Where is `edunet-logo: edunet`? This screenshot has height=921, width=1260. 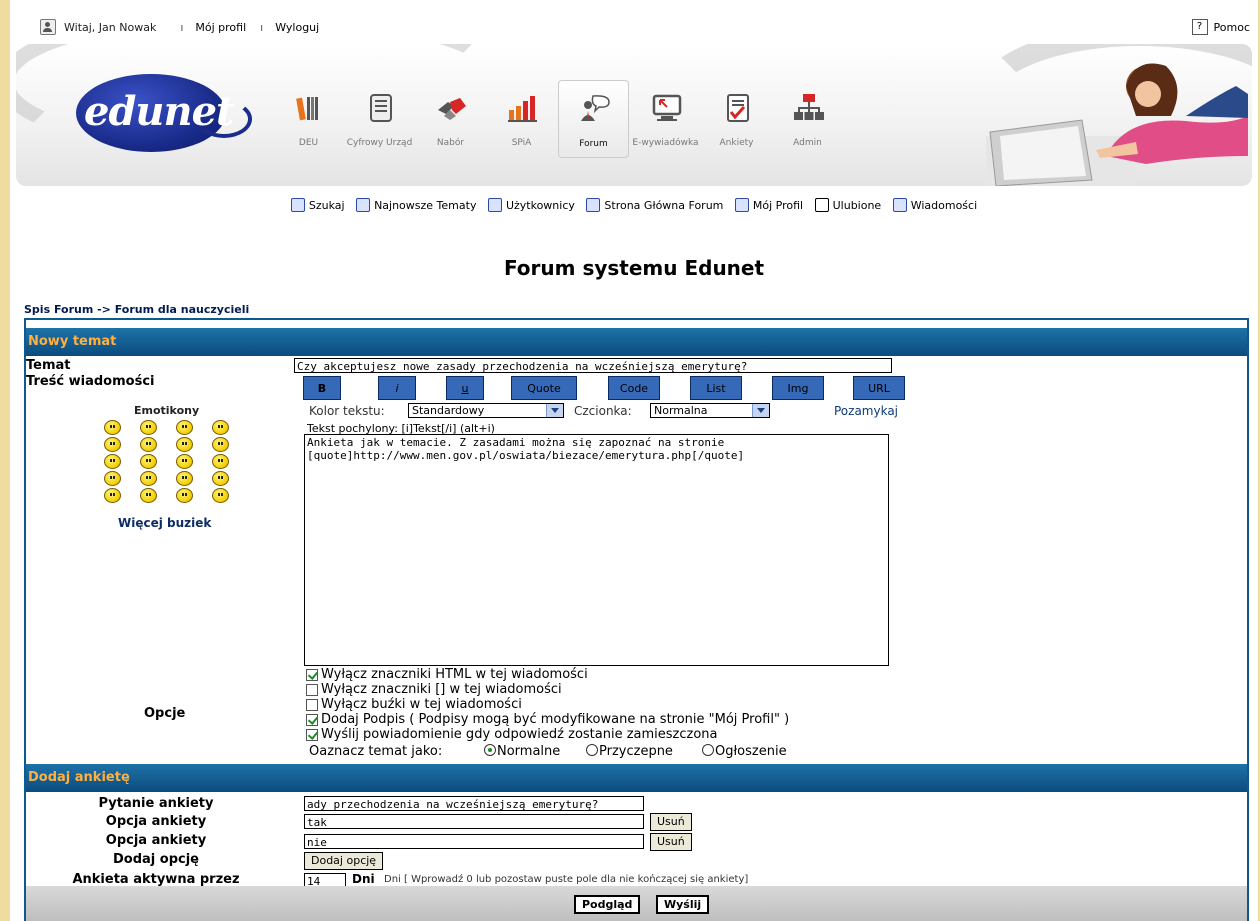
edunet-logo: edunet is located at coordinates (164, 113).